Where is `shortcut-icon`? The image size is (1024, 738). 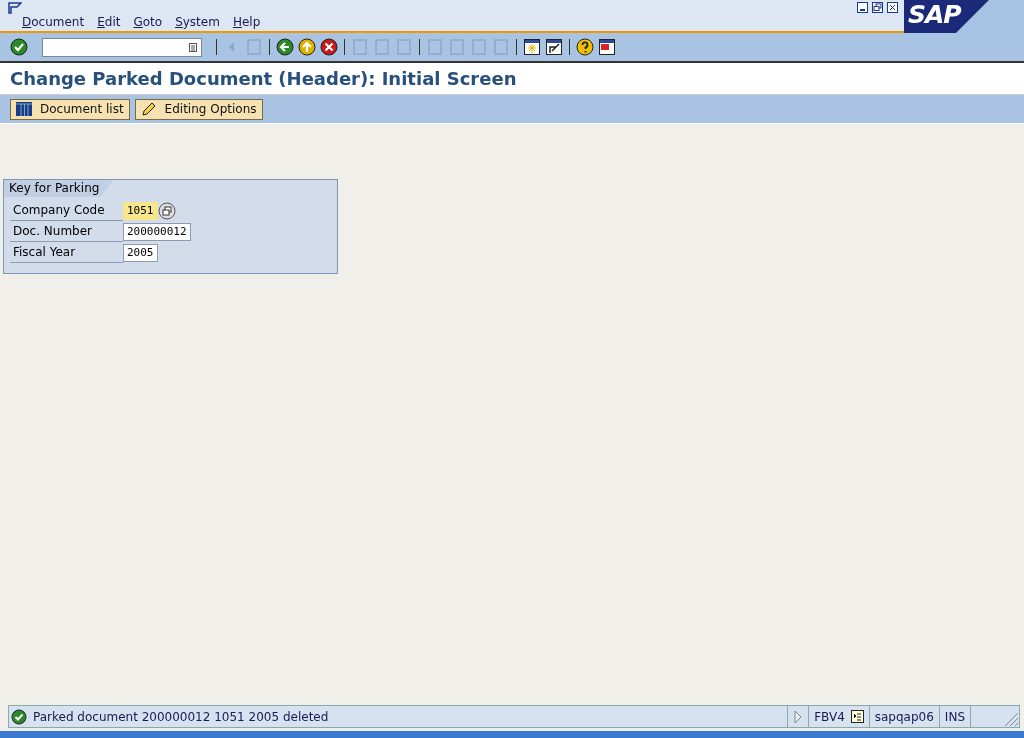
shortcut-icon is located at coordinates (554, 47).